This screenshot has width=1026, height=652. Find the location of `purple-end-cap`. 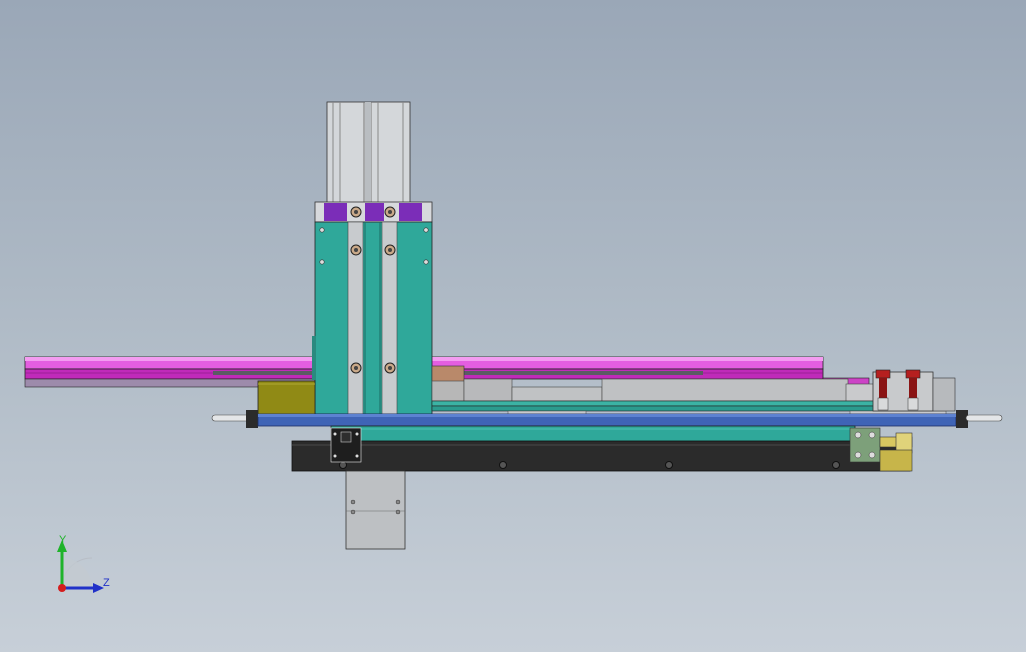

purple-end-cap is located at coordinates (373, 212).